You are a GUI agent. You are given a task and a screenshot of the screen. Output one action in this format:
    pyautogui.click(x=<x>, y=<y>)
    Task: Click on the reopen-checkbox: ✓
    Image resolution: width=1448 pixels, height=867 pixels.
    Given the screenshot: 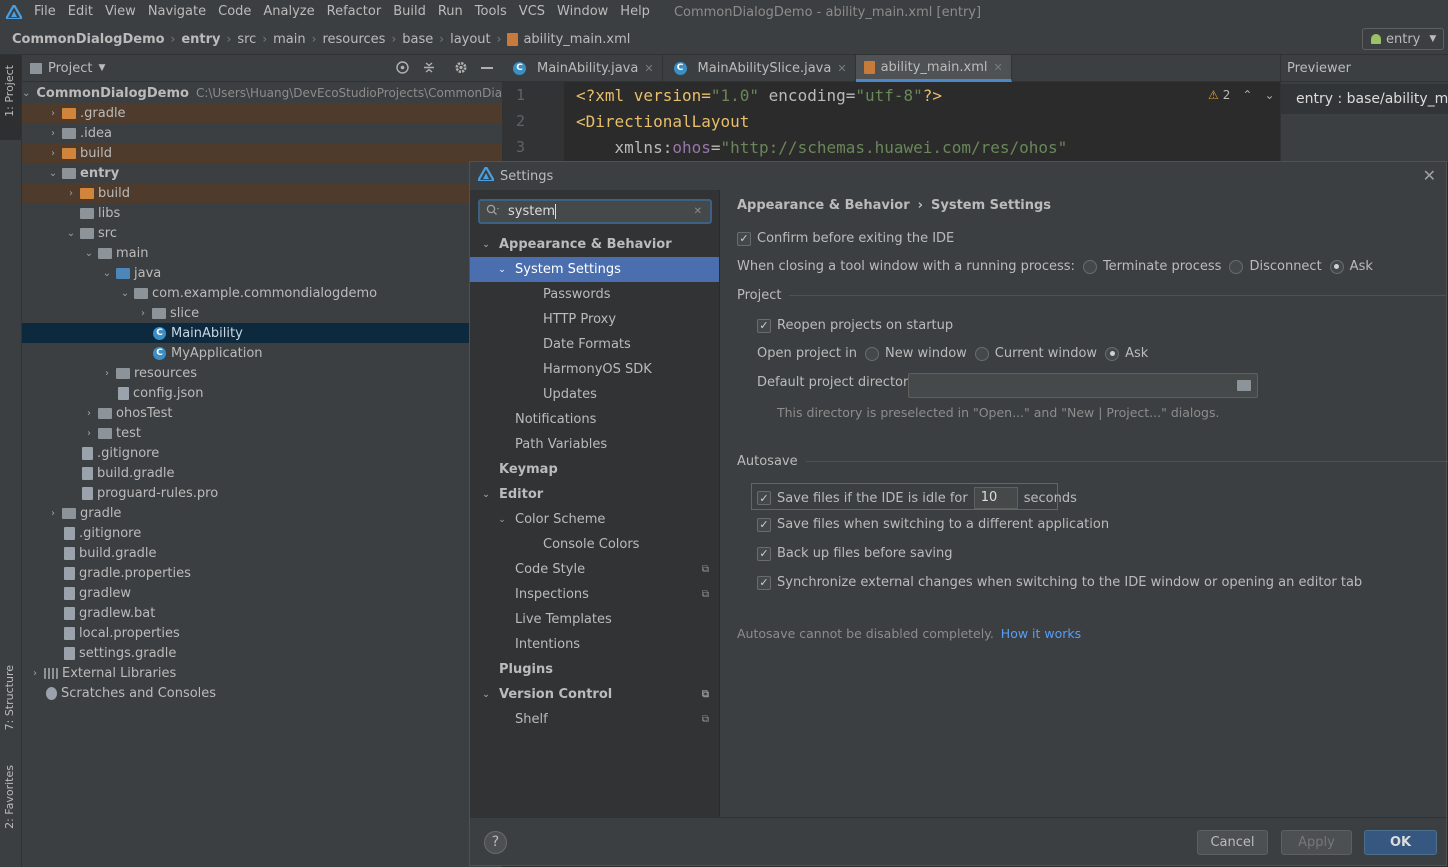 What is the action you would take?
    pyautogui.click(x=764, y=325)
    